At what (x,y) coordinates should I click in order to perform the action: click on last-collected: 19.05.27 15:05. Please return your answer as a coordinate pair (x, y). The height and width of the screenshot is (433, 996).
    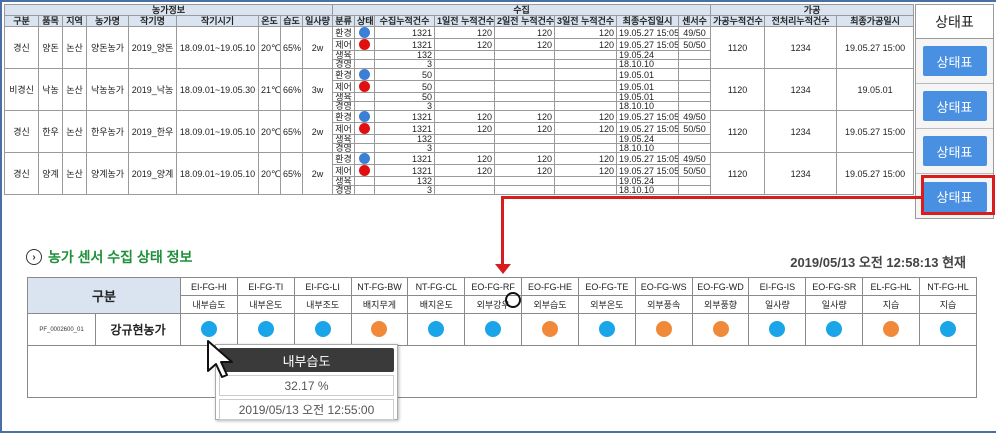
    Looking at the image, I should click on (648, 128).